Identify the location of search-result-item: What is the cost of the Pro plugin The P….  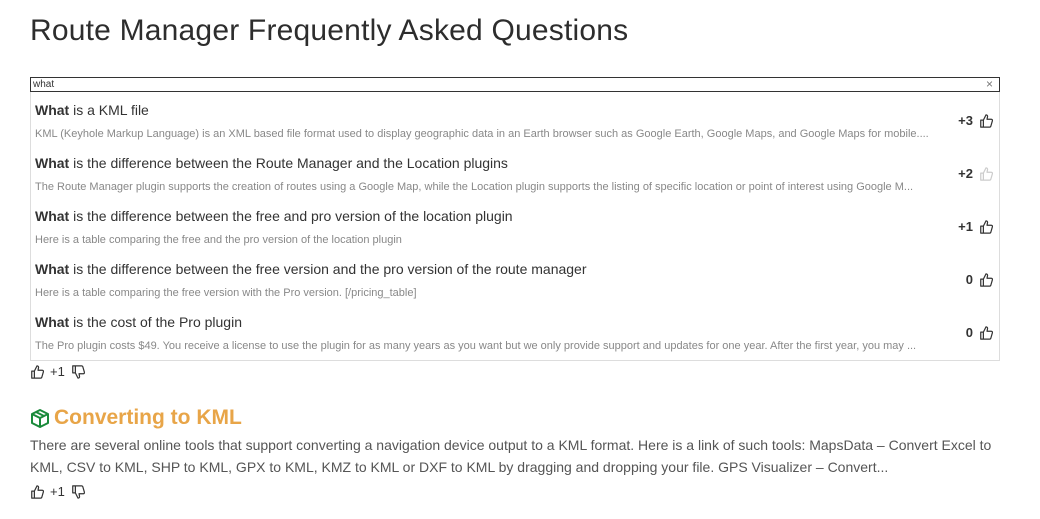
(515, 330).